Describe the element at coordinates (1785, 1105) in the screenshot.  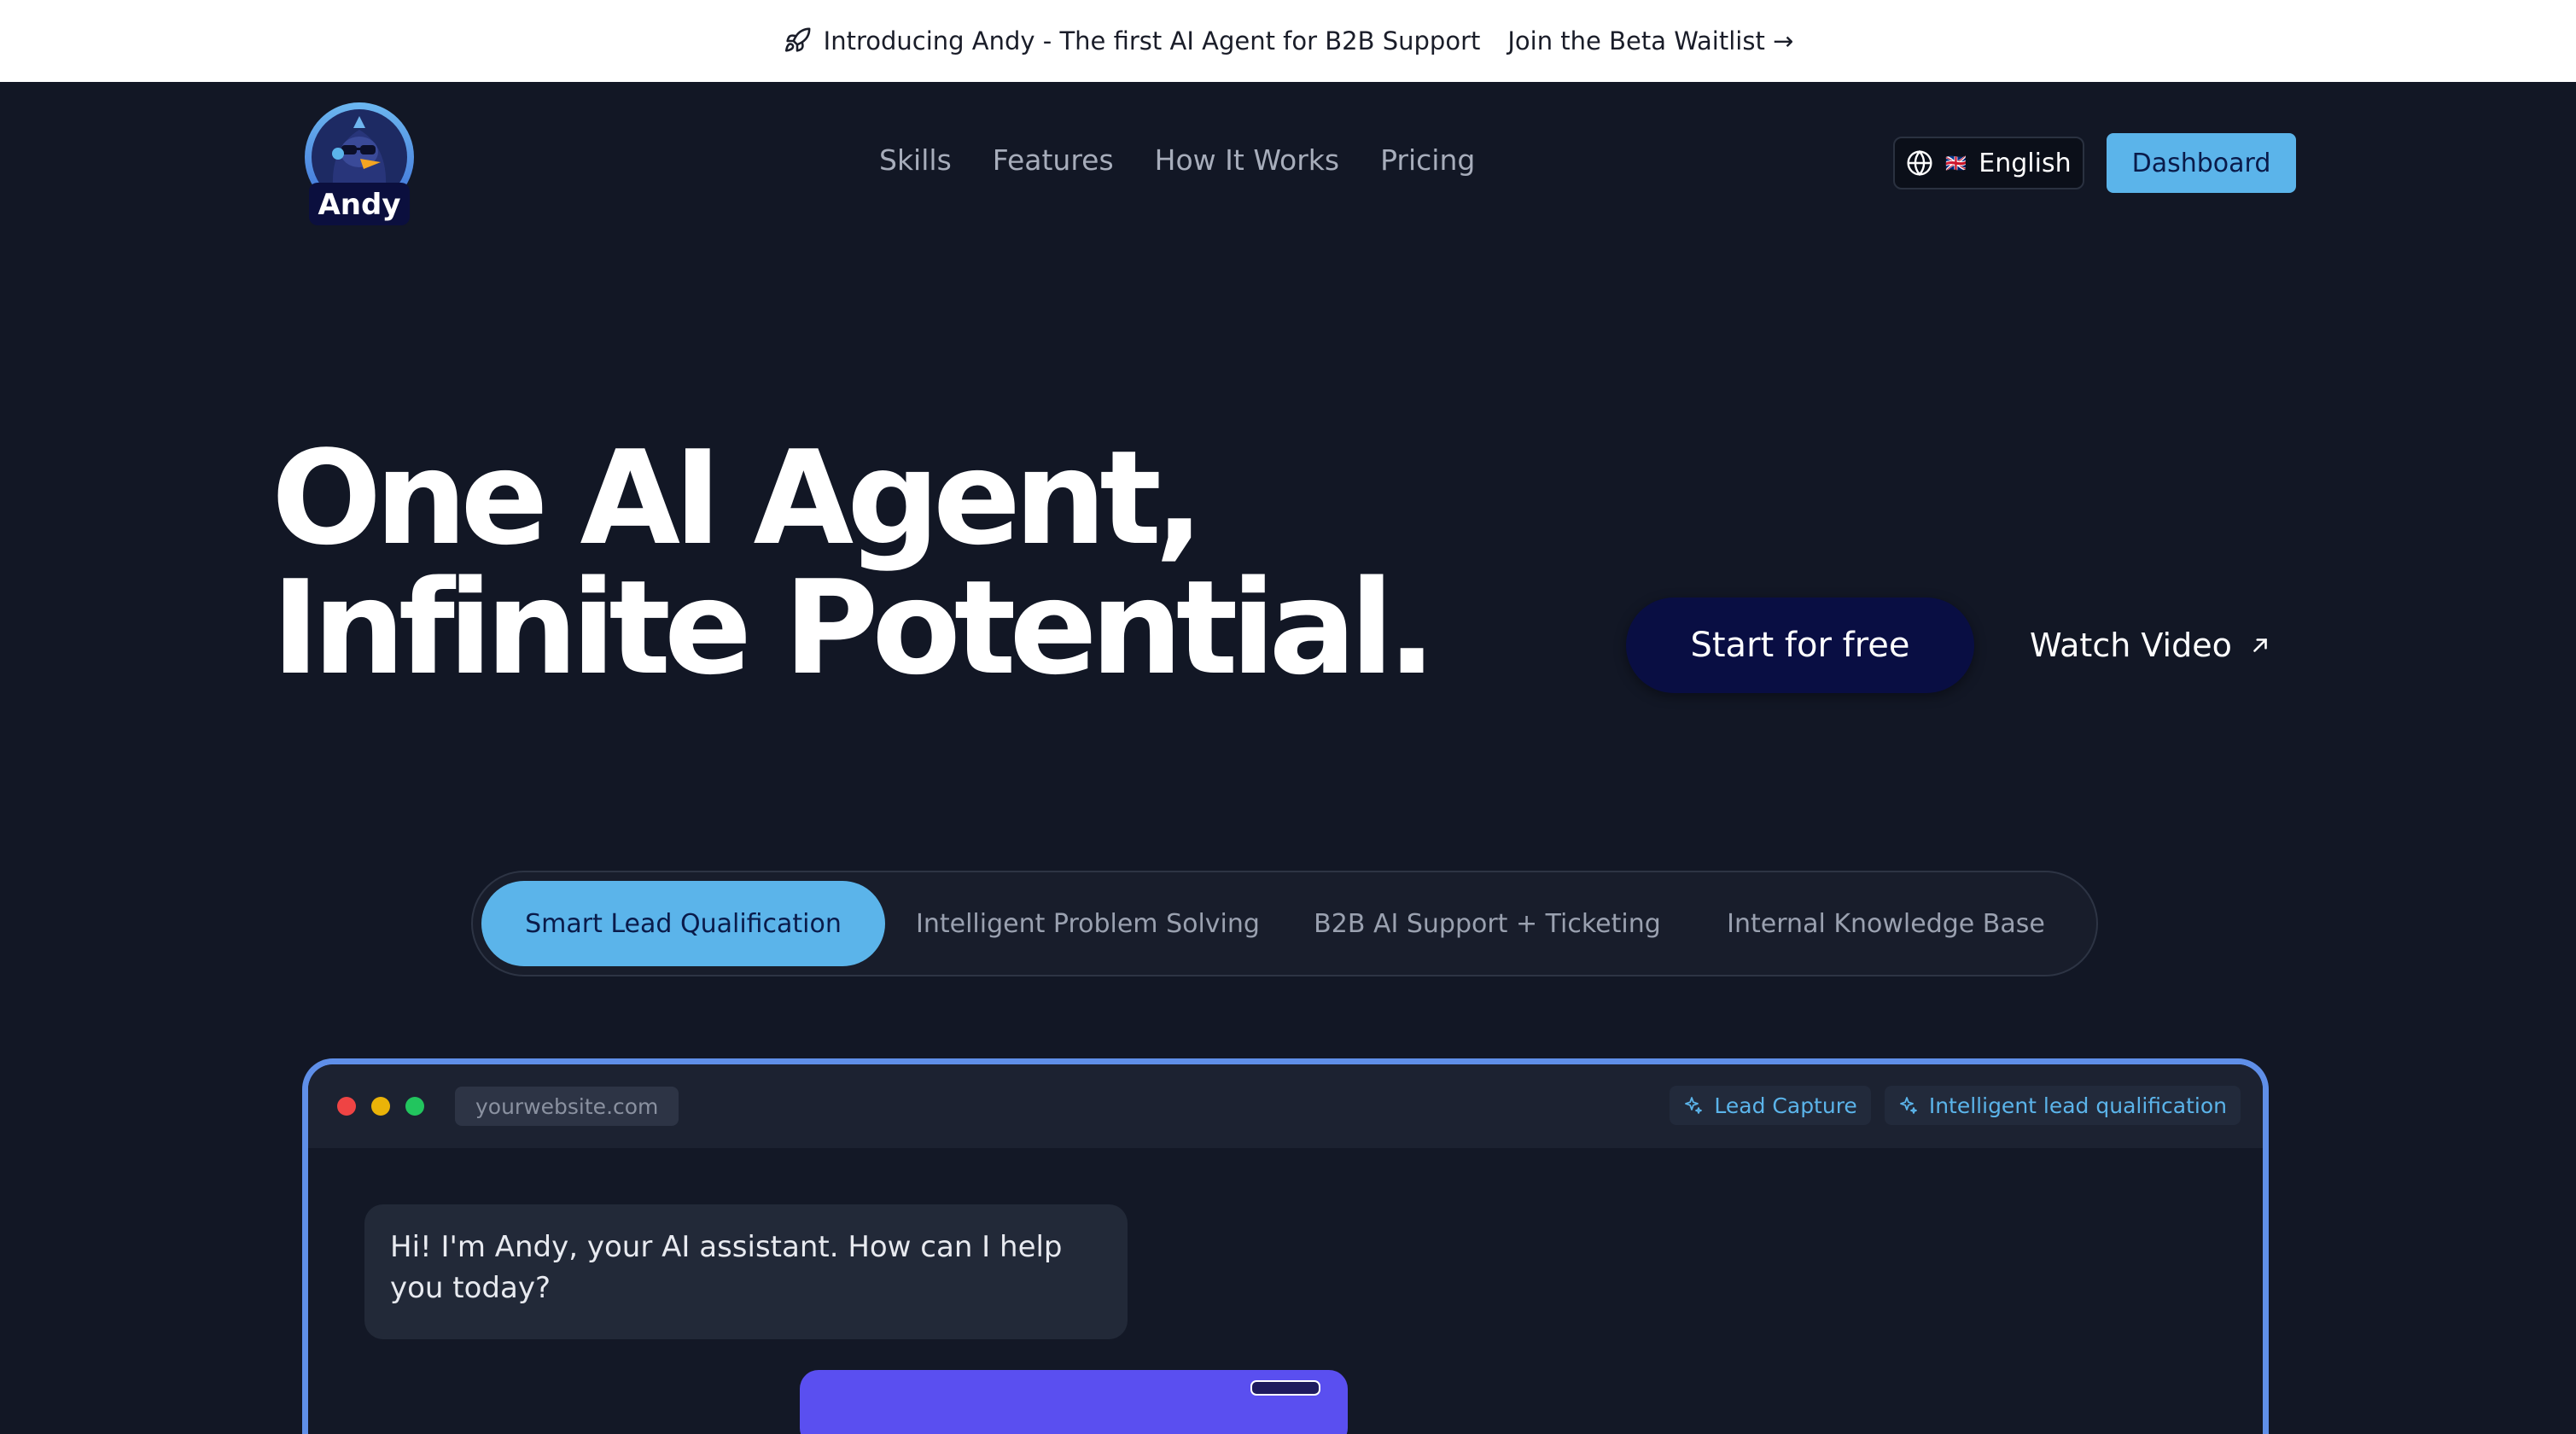
I see `lead-capture-label: Lead Capture` at that location.